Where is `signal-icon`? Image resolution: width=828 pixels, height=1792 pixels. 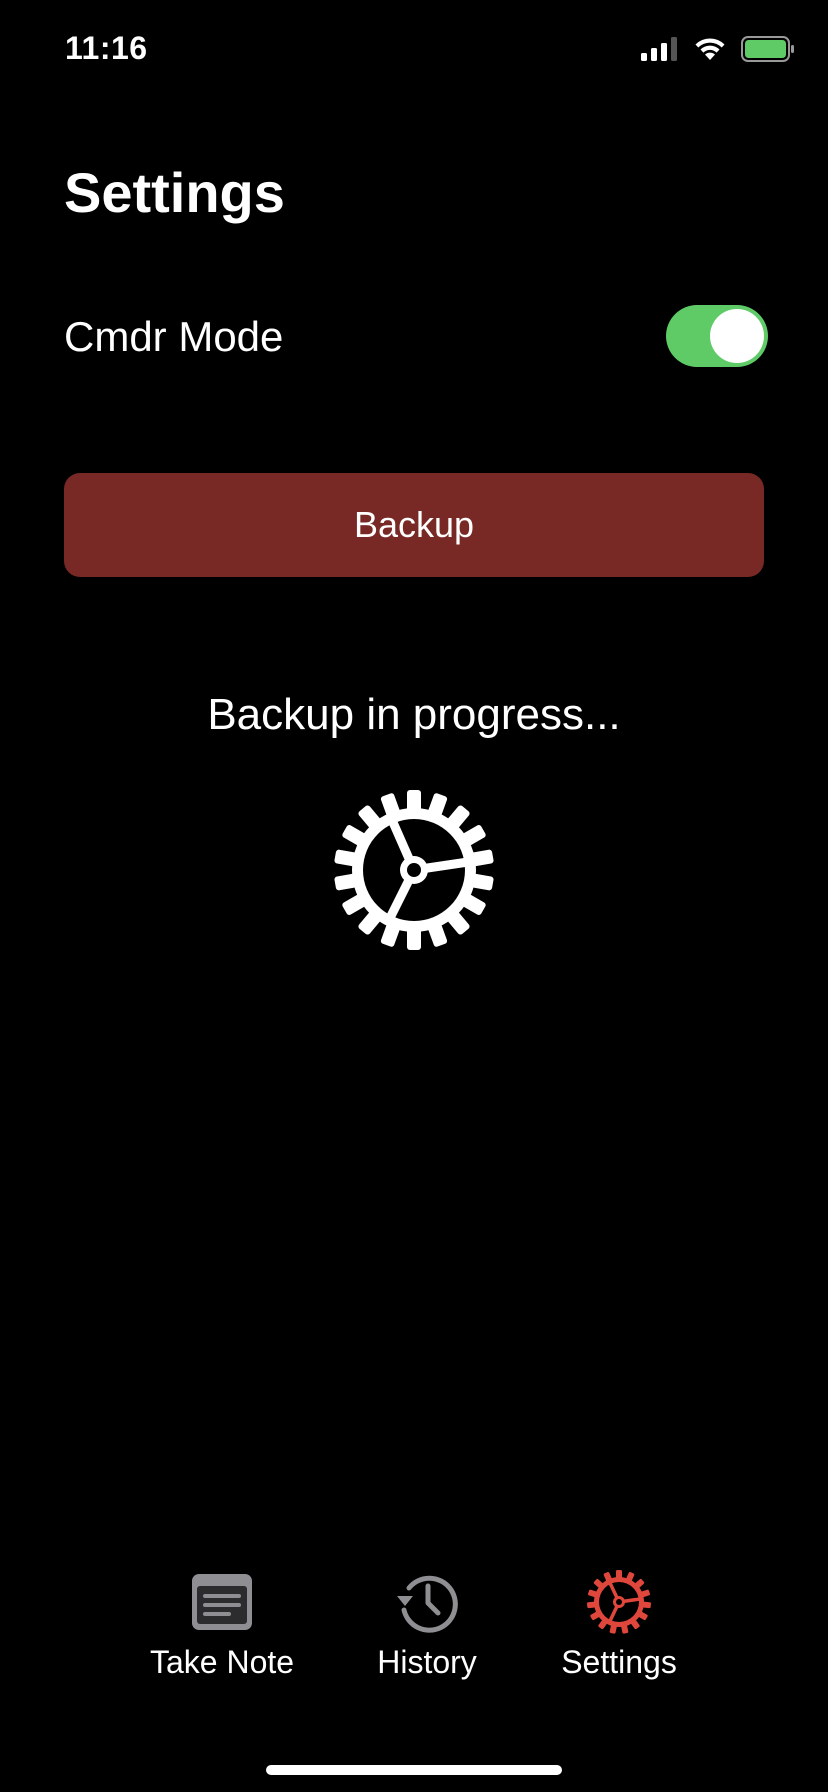
signal-icon is located at coordinates (659, 49).